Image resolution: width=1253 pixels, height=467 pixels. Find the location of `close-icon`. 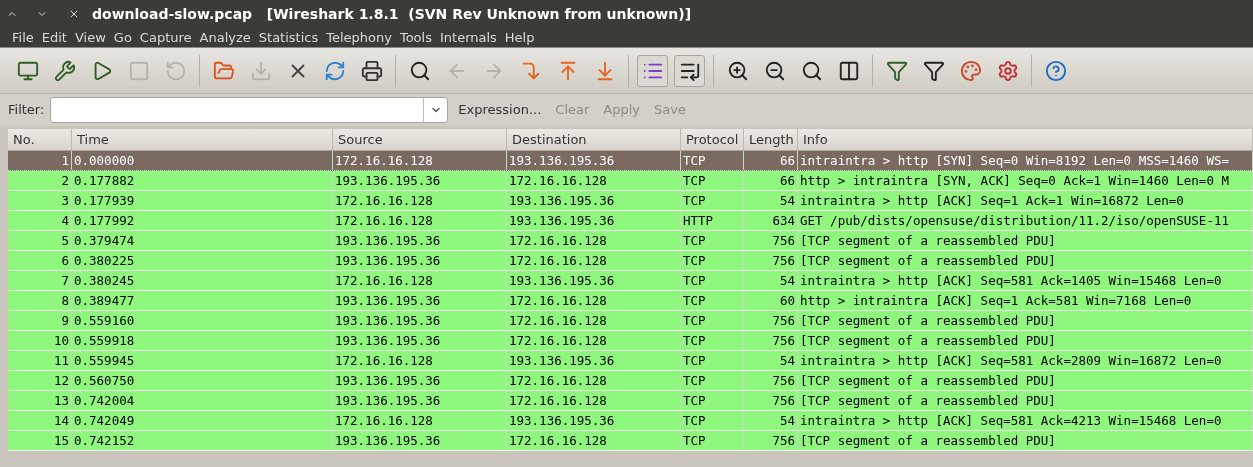

close-icon is located at coordinates (74, 14).